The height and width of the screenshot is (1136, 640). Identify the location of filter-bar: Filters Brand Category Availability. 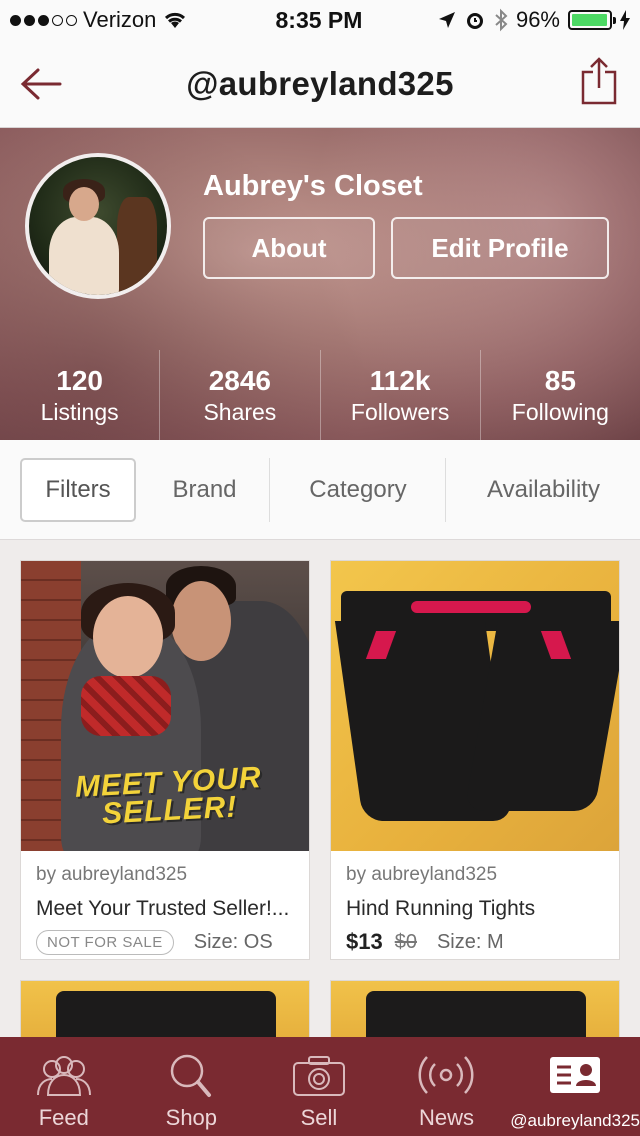
(320, 490).